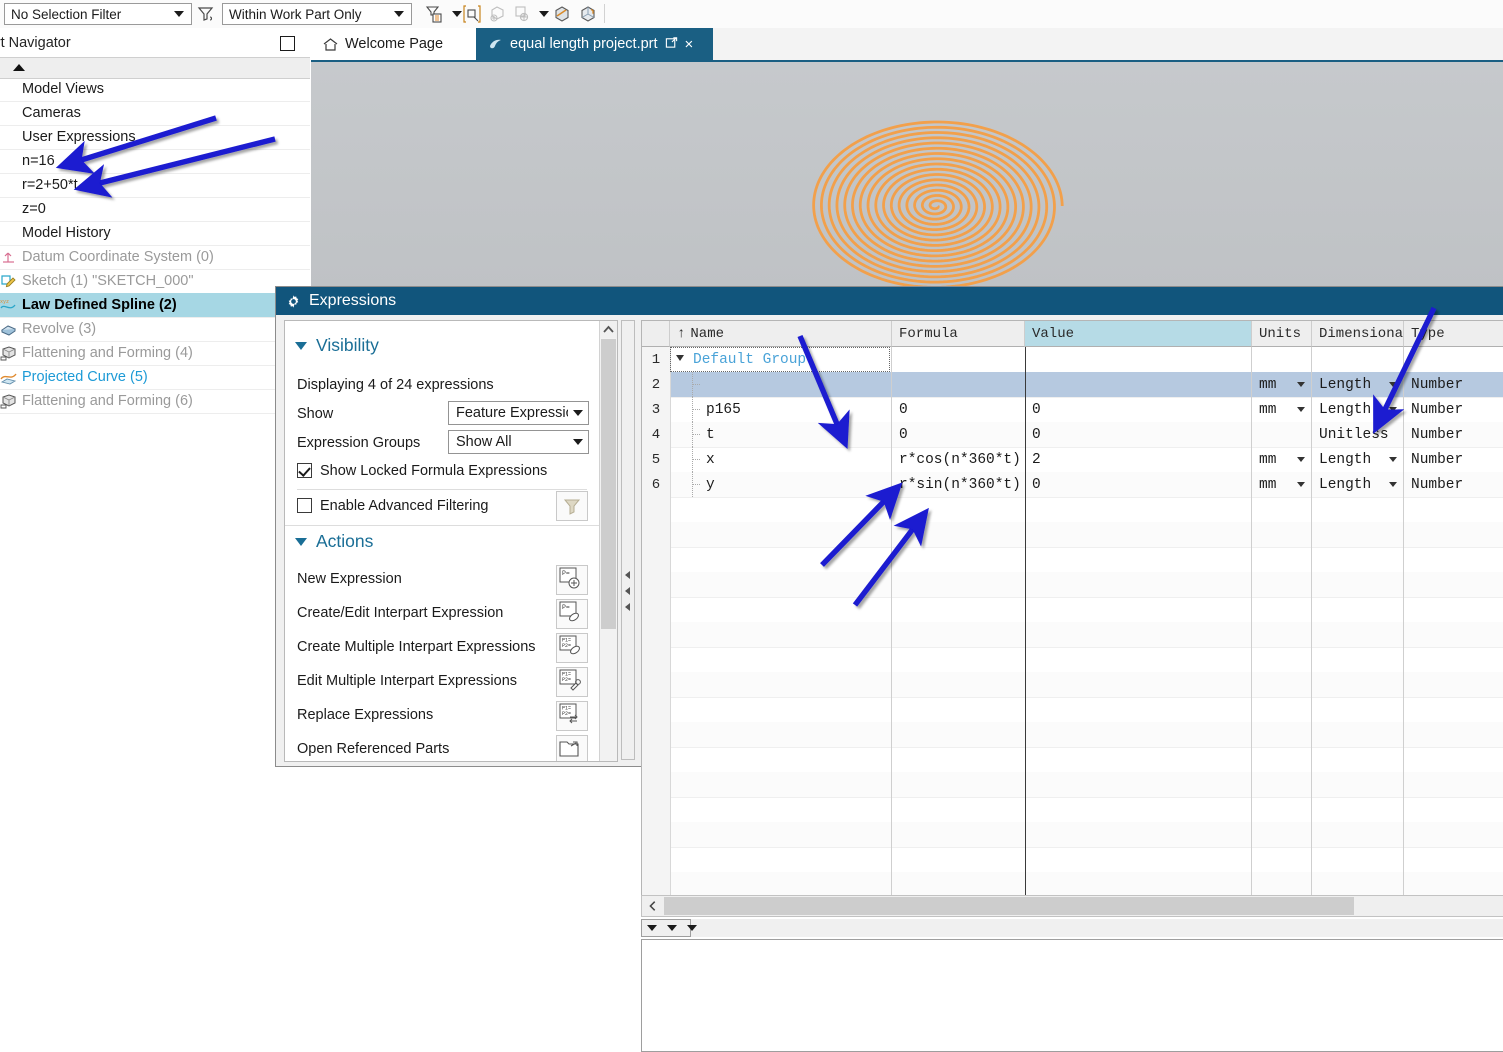 Image resolution: width=1503 pixels, height=1052 pixels. What do you see at coordinates (572, 648) in the screenshot?
I see `create-multiple-interpart-icon: P1= P2=` at bounding box center [572, 648].